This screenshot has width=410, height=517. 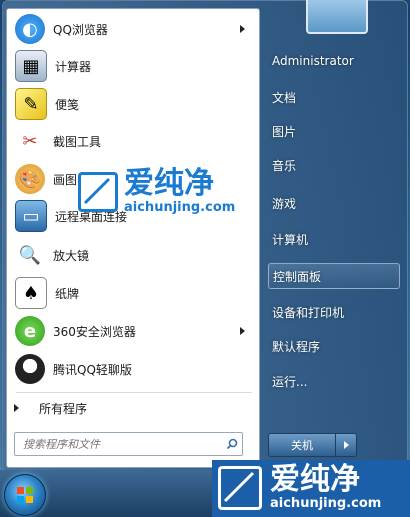 I want to click on shutdown-group: 关机, so click(x=312, y=445).